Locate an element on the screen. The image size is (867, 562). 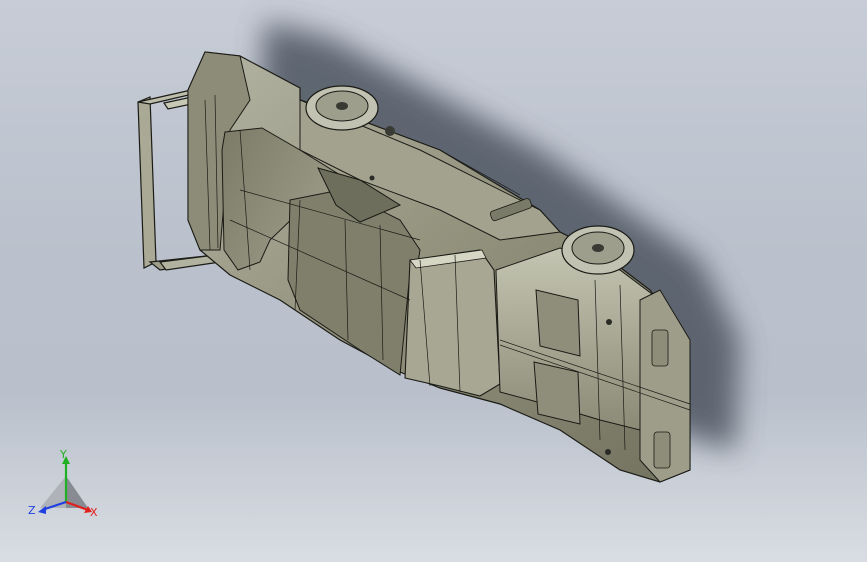
headlight-lower is located at coordinates (662, 450).